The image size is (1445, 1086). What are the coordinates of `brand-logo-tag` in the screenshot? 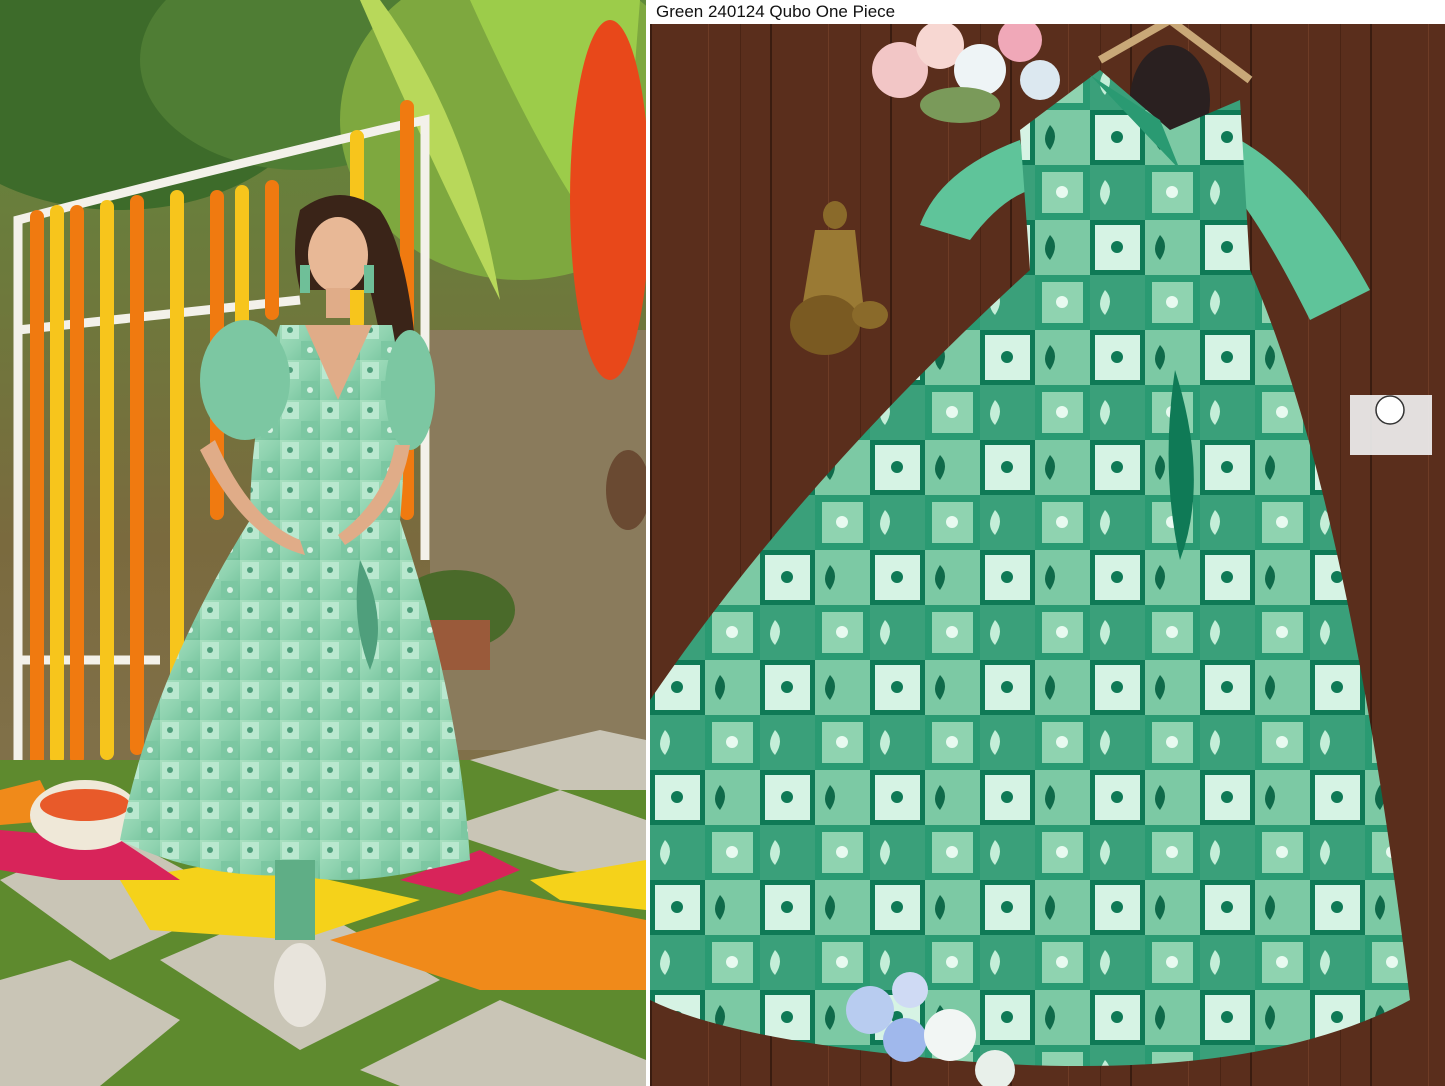 It's located at (1391, 425).